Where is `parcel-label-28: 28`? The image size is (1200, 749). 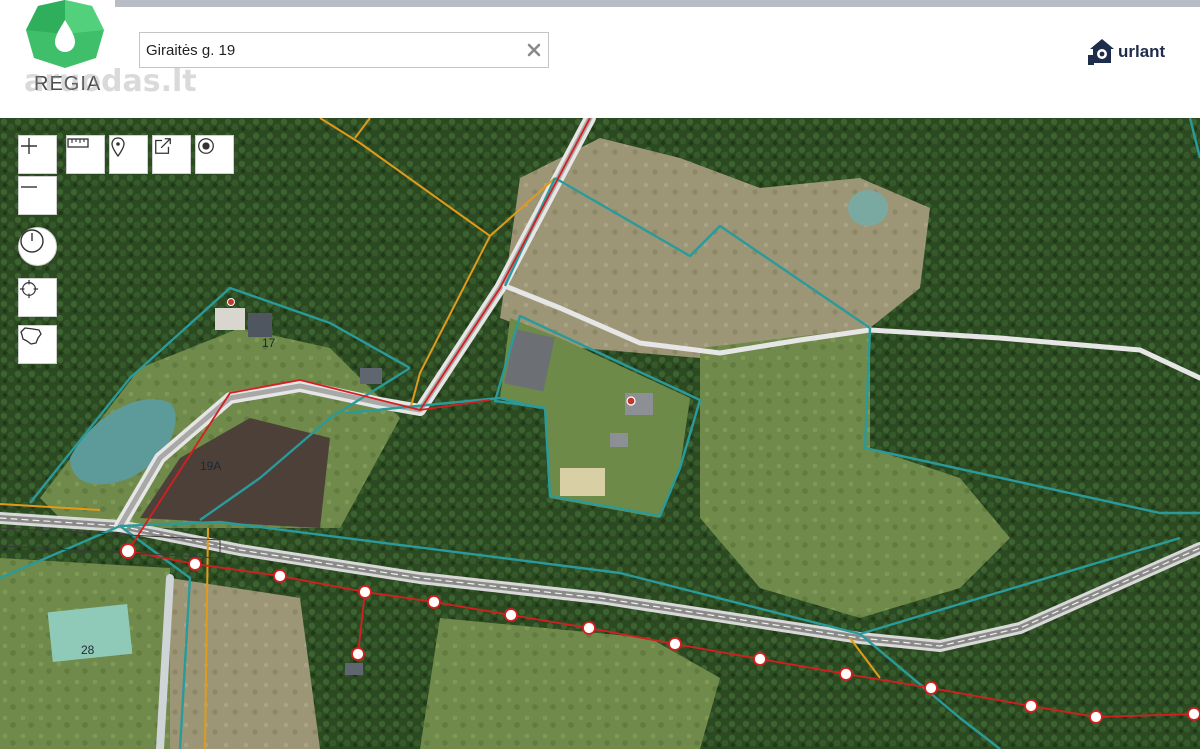 parcel-label-28: 28 is located at coordinates (88, 650).